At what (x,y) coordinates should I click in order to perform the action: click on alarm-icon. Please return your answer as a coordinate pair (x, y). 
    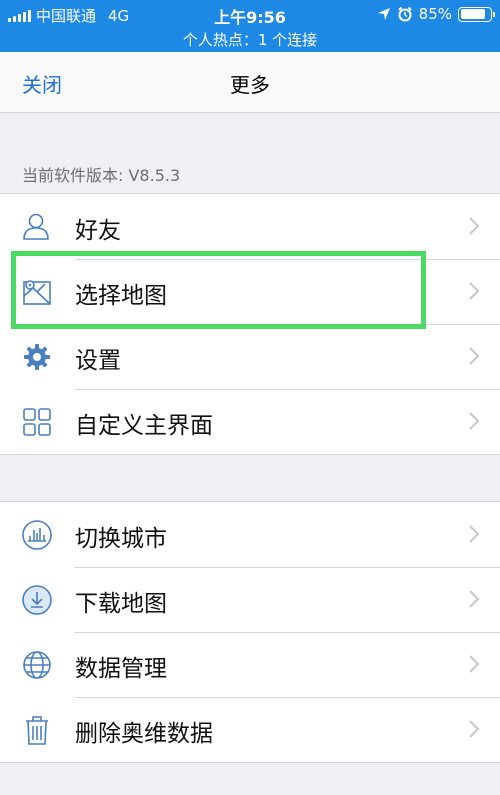
    Looking at the image, I should click on (404, 14).